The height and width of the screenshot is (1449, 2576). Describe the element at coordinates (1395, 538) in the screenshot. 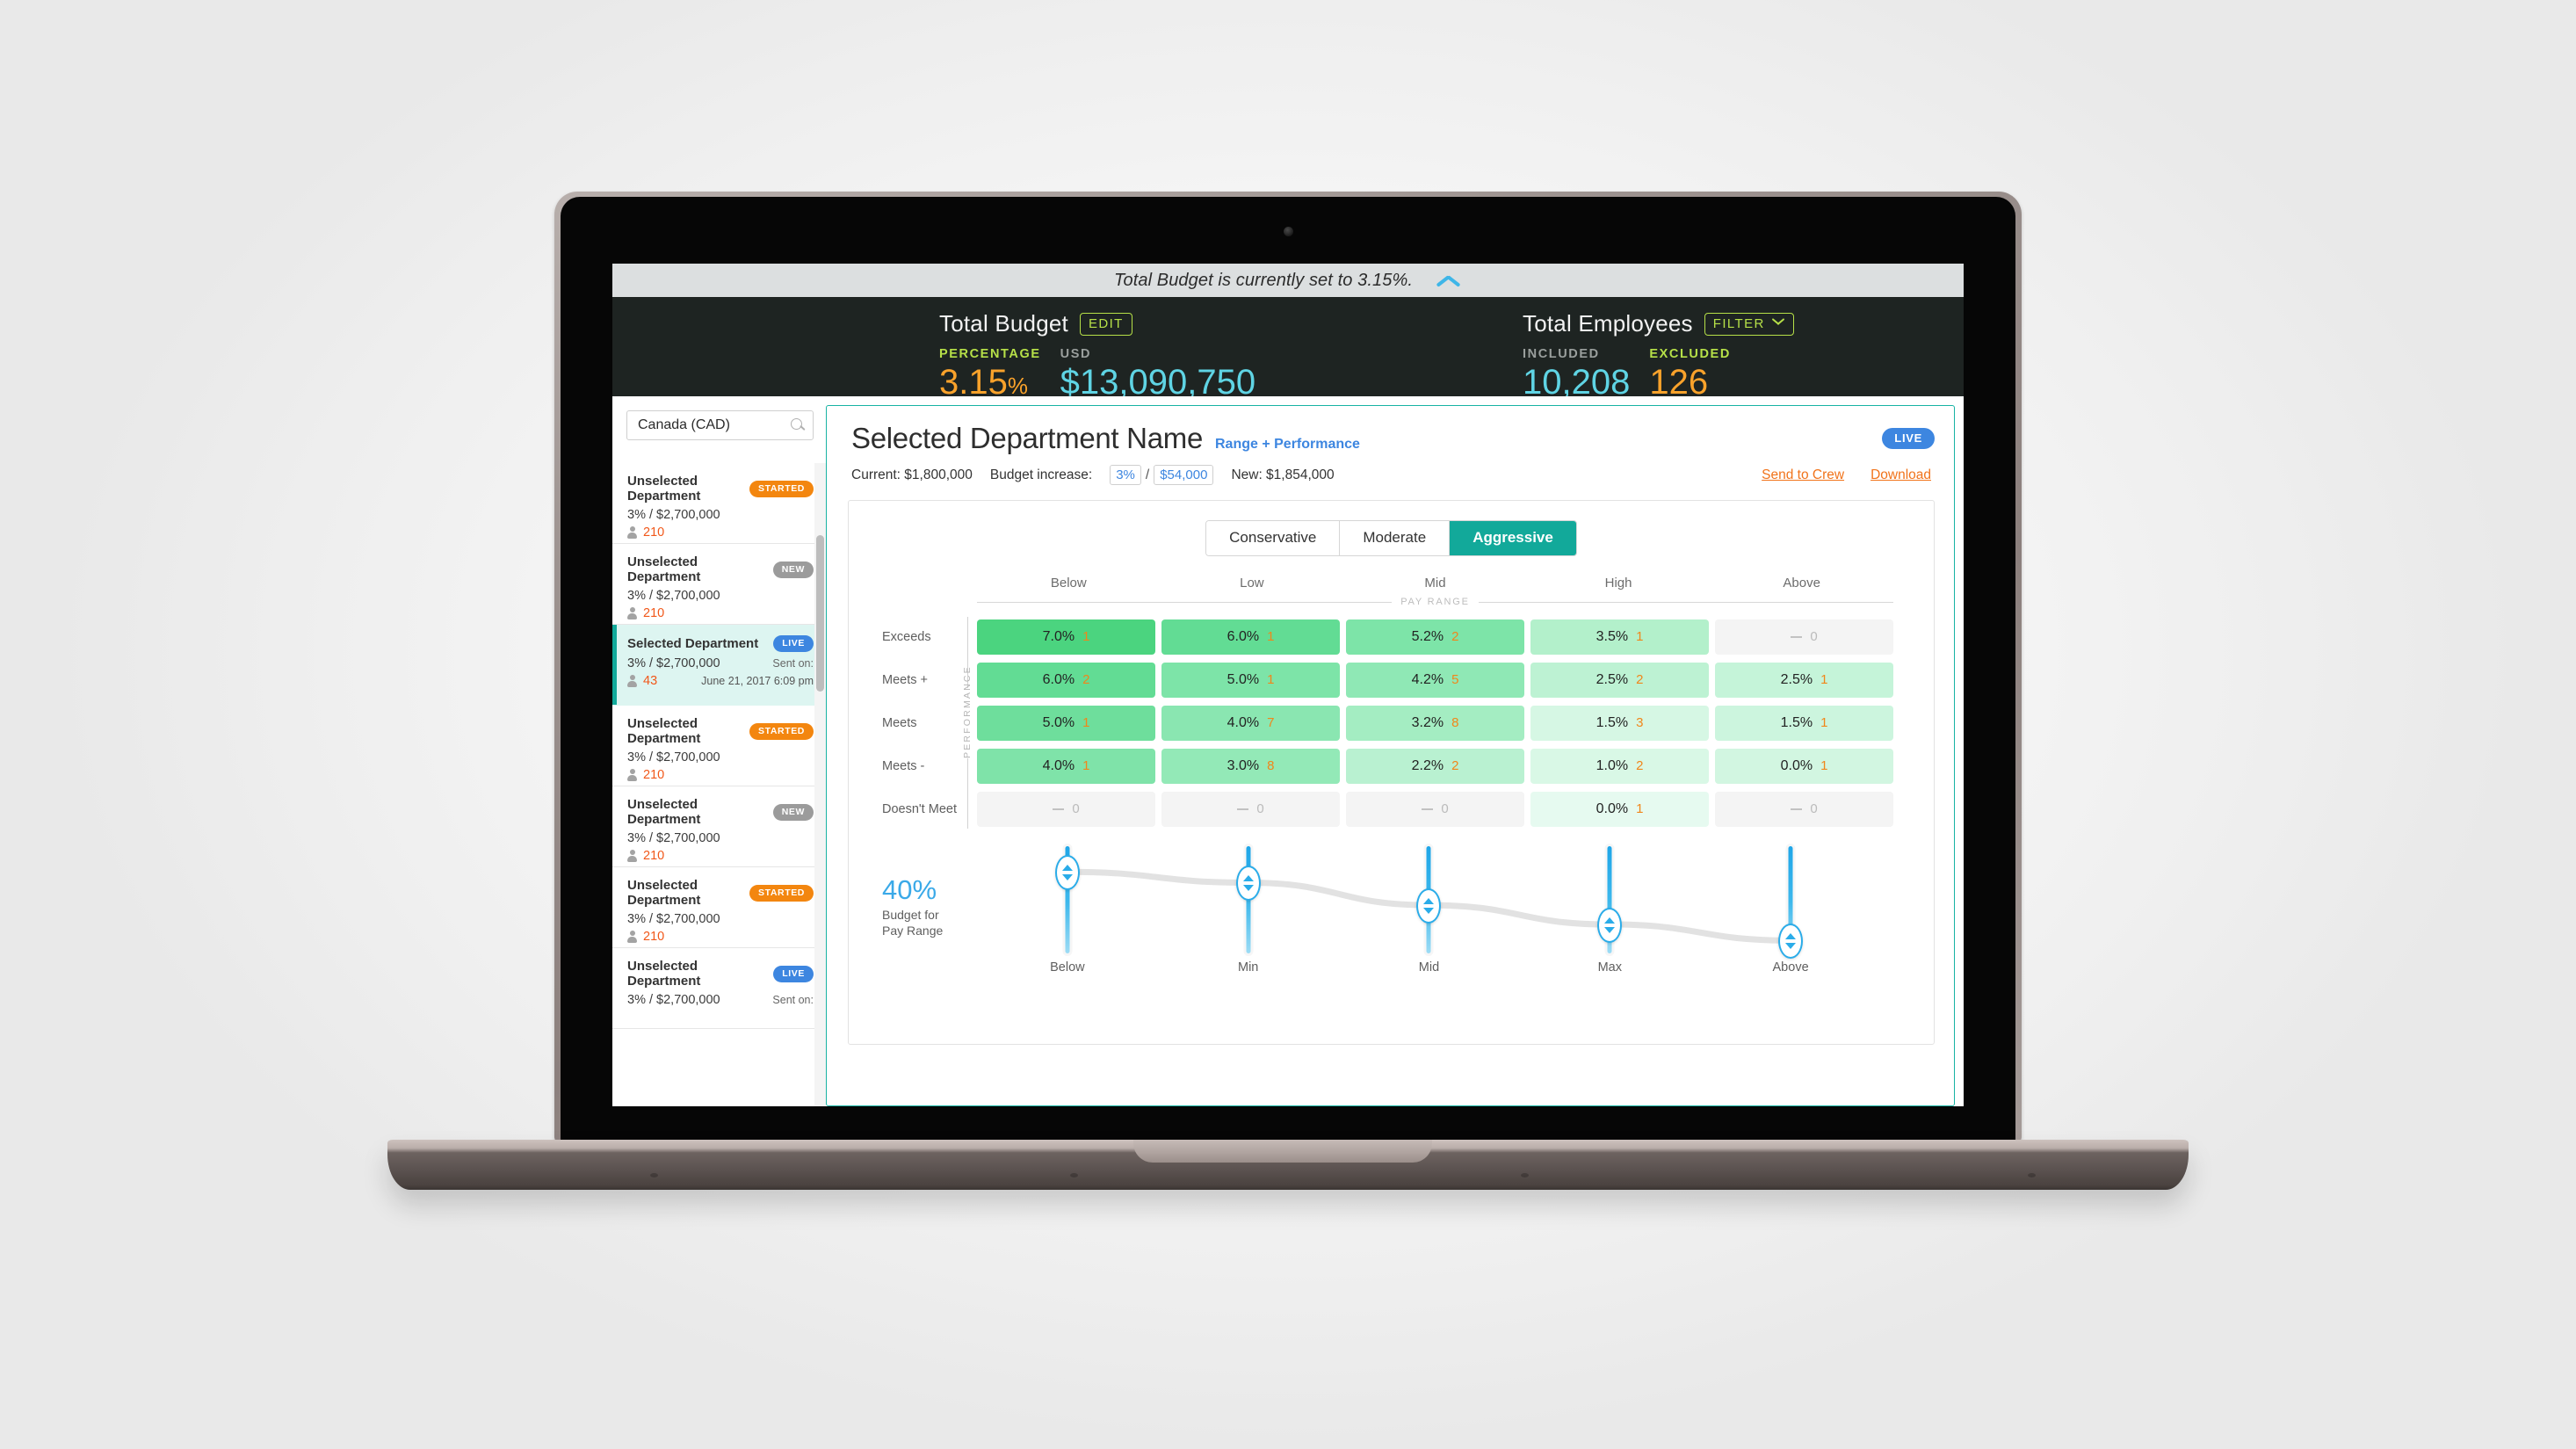

I see `tab-moderate: Moderate` at that location.